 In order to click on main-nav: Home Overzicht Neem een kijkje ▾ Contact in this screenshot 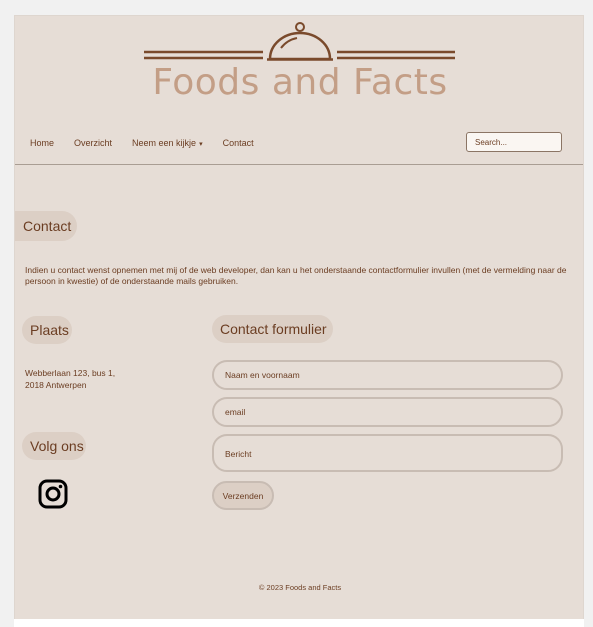, I will do `click(152, 143)`.